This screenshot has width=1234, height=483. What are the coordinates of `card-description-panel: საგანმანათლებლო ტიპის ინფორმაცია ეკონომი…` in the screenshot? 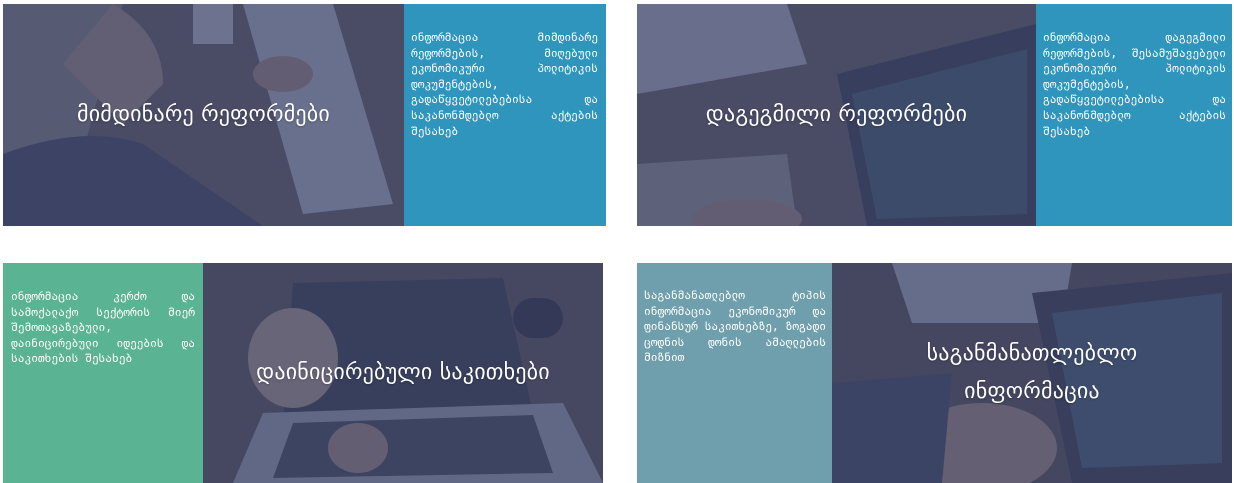 It's located at (734, 373).